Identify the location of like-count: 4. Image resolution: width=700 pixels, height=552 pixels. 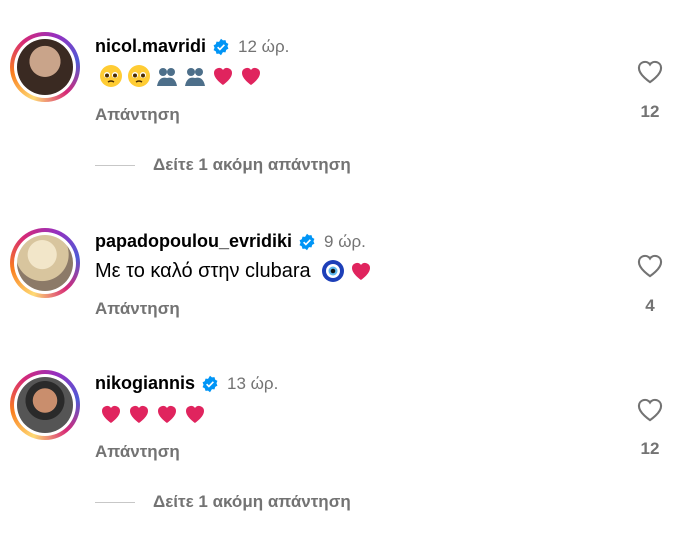
(650, 305).